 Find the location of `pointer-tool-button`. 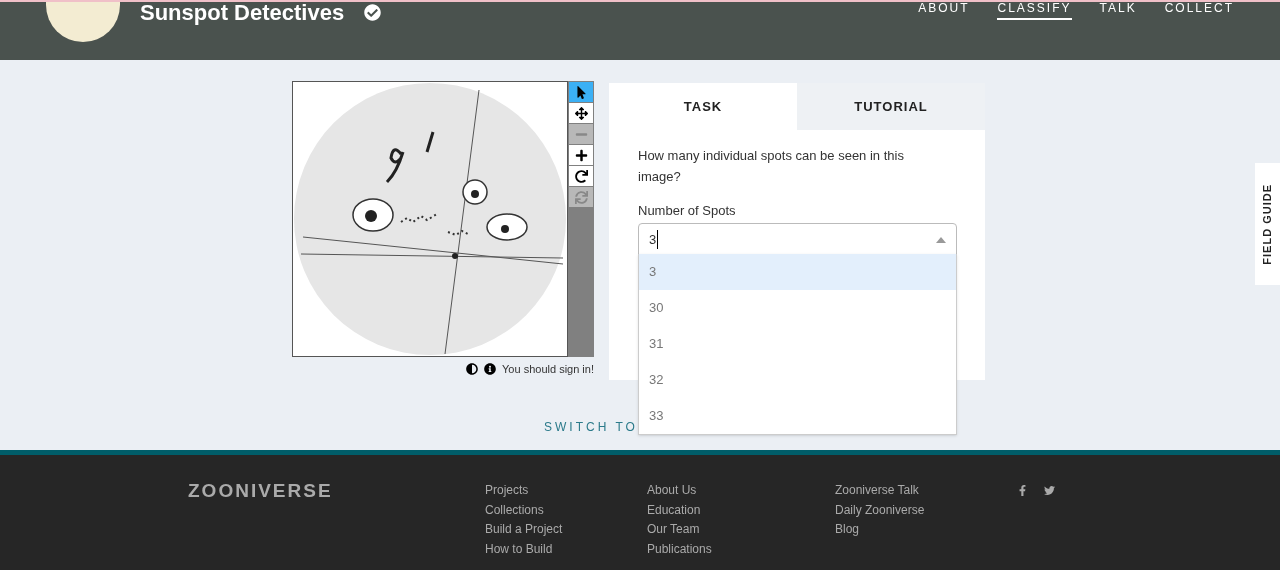

pointer-tool-button is located at coordinates (581, 92).